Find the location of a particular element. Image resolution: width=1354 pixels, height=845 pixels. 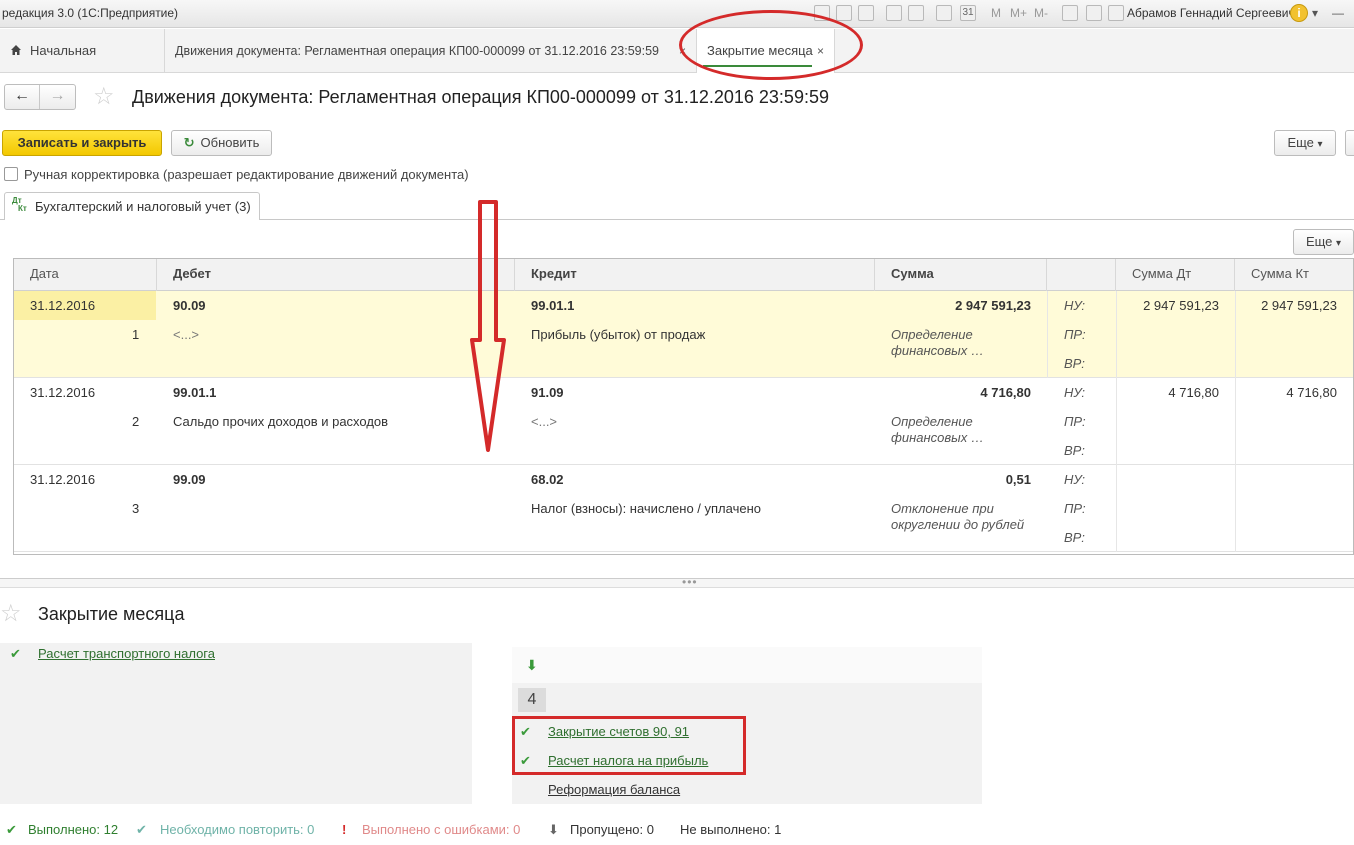

app-title: редакция 3.0 (1С:Предприятие) is located at coordinates (90, 13).